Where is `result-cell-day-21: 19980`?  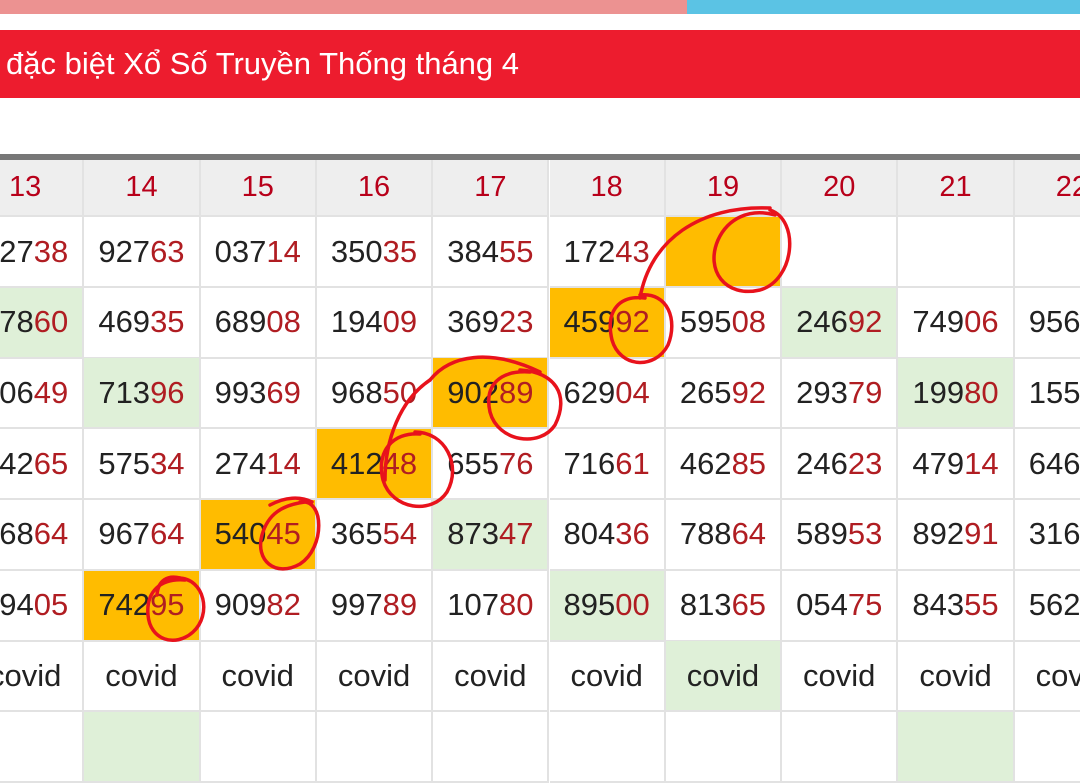
result-cell-day-21: 19980 is located at coordinates (956, 394).